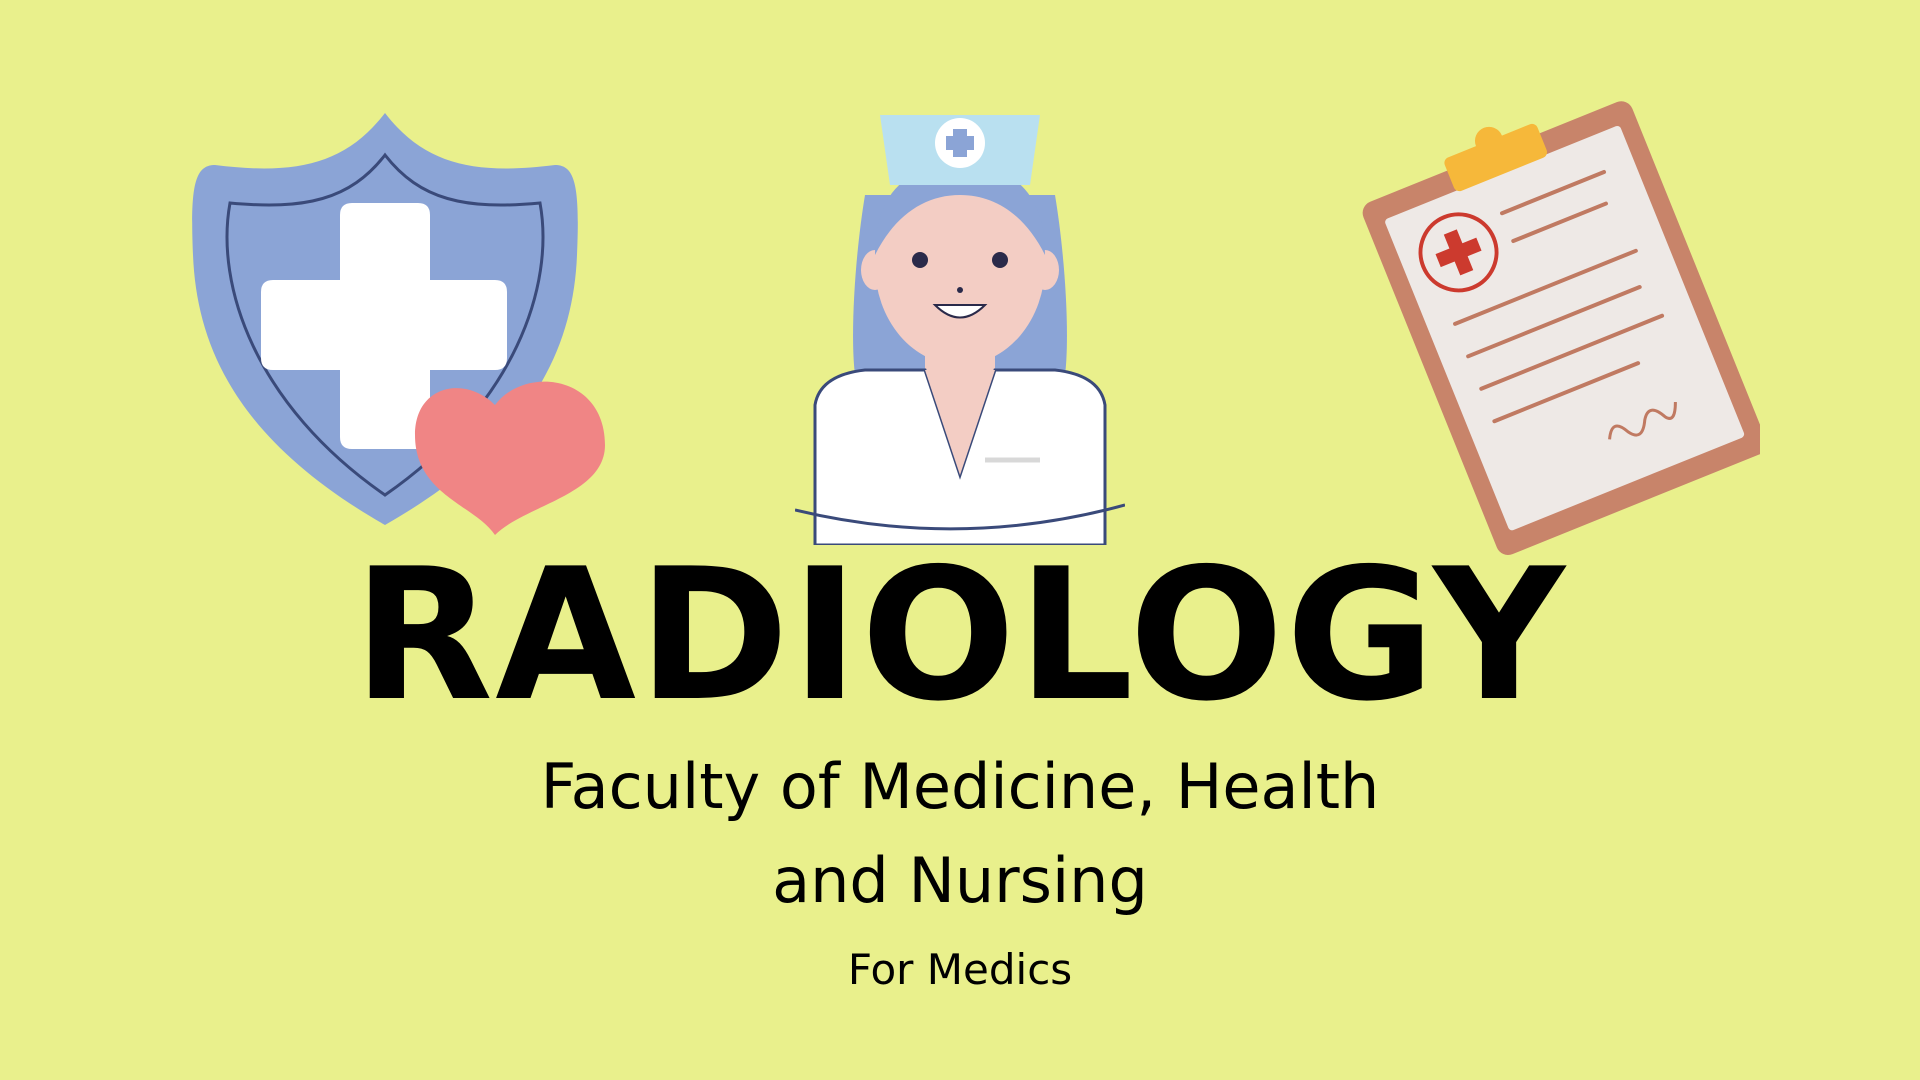 The width and height of the screenshot is (1920, 1080). Describe the element at coordinates (960, 969) in the screenshot. I see `tagline: For Medics` at that location.